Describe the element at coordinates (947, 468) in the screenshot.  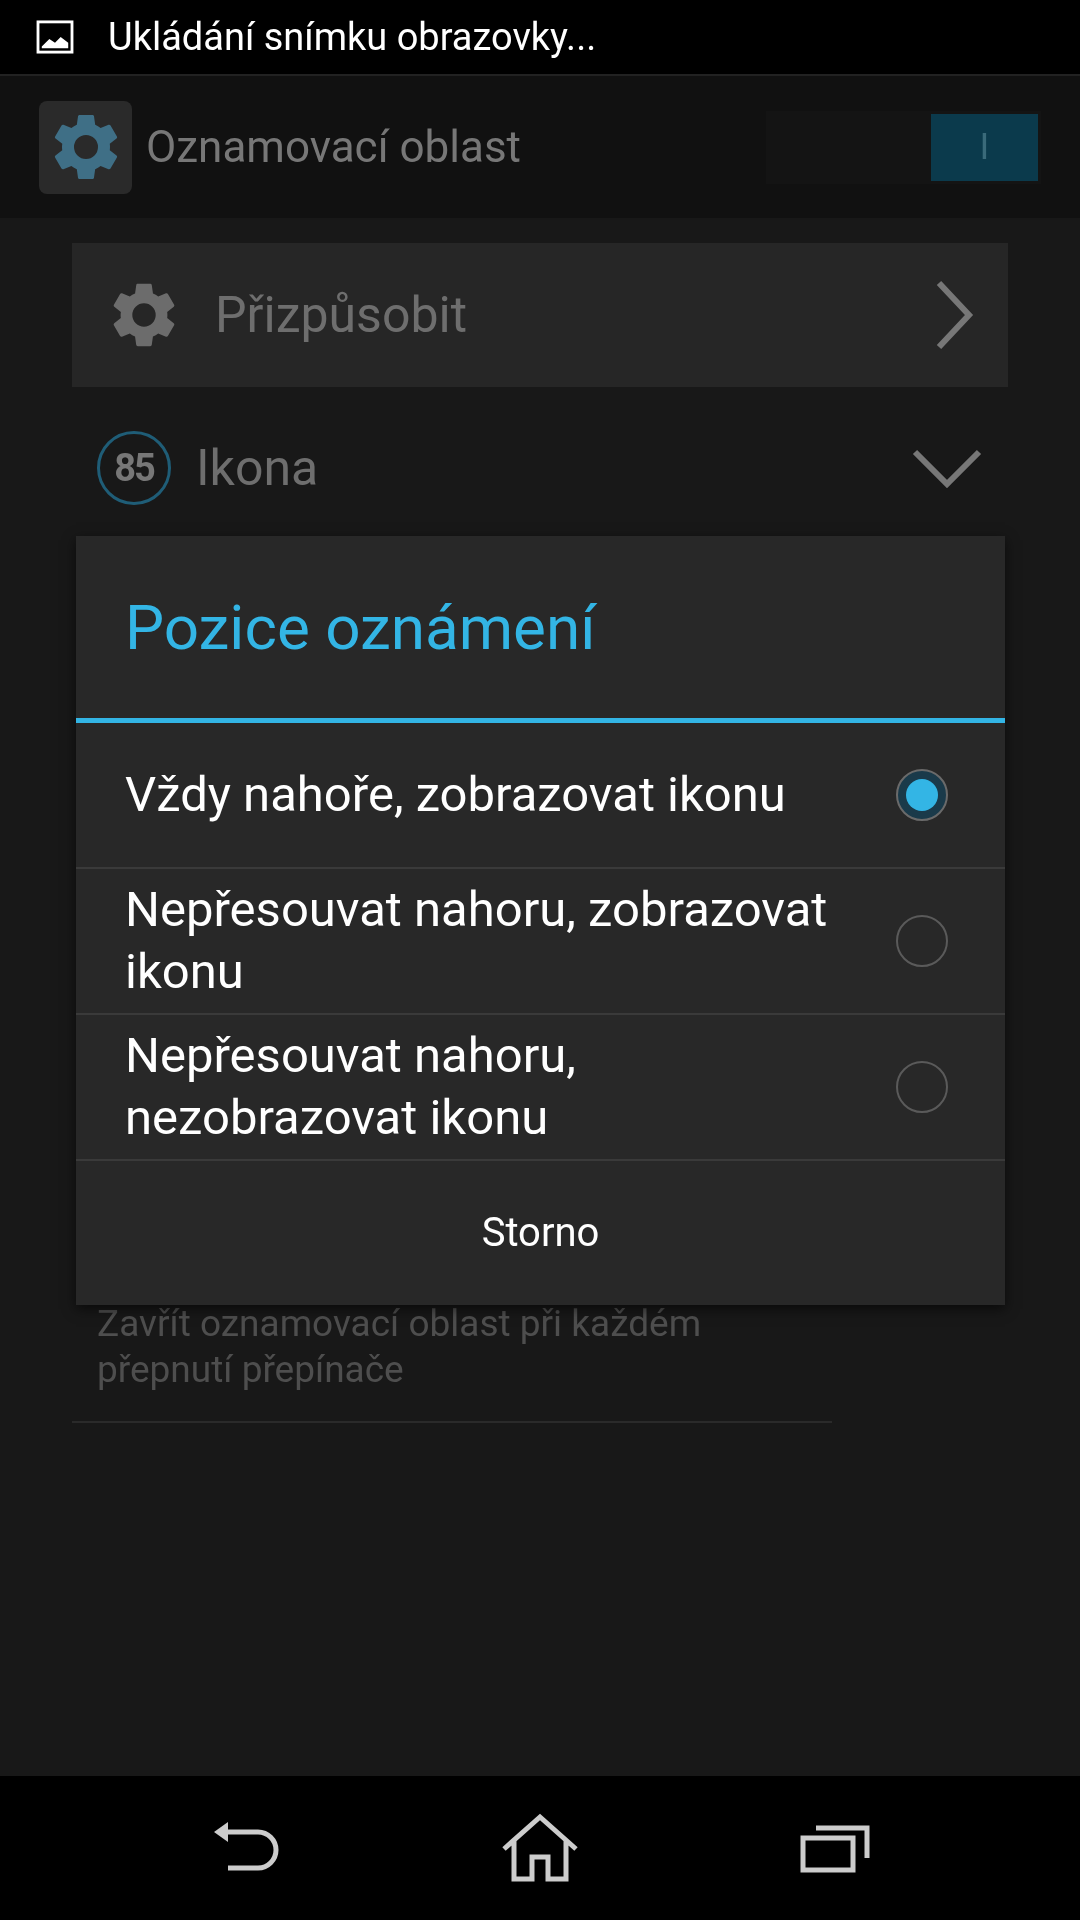
I see `chevron-down-icon` at that location.